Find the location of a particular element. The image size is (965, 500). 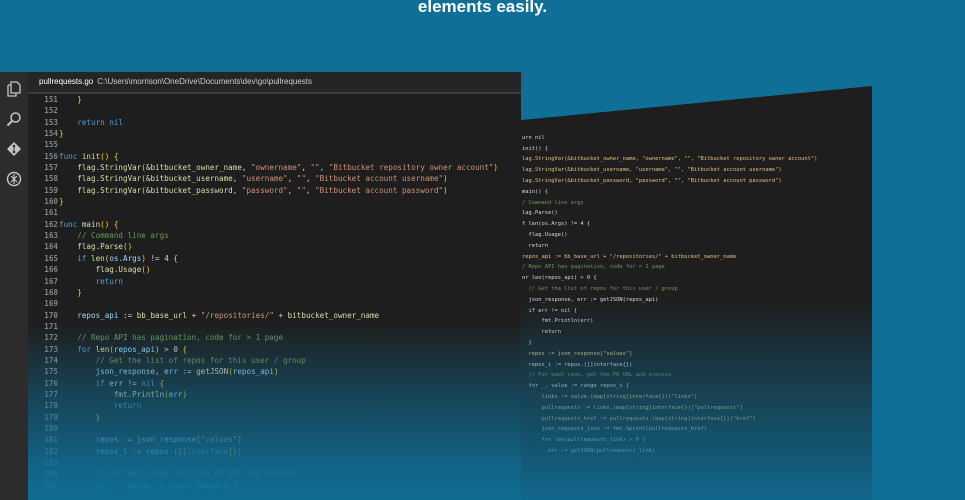

code-line: 183 is located at coordinates (274, 462).